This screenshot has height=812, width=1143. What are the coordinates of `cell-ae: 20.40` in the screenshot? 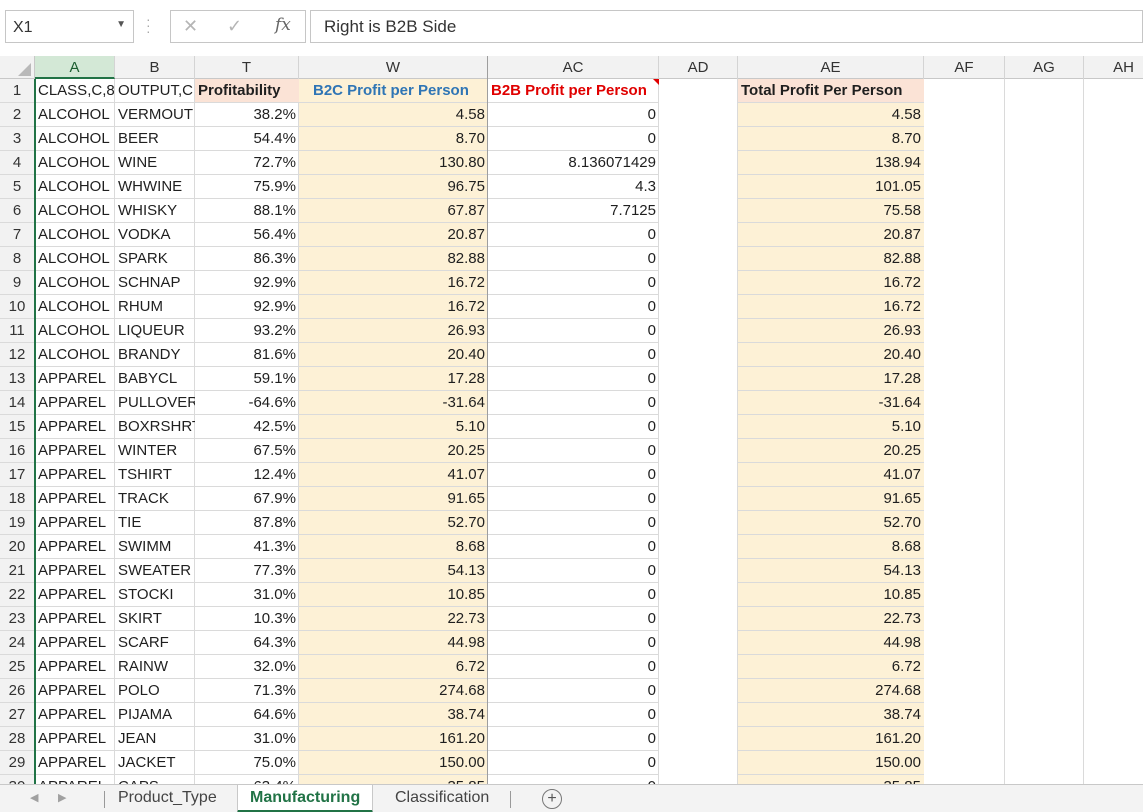 It's located at (831, 355).